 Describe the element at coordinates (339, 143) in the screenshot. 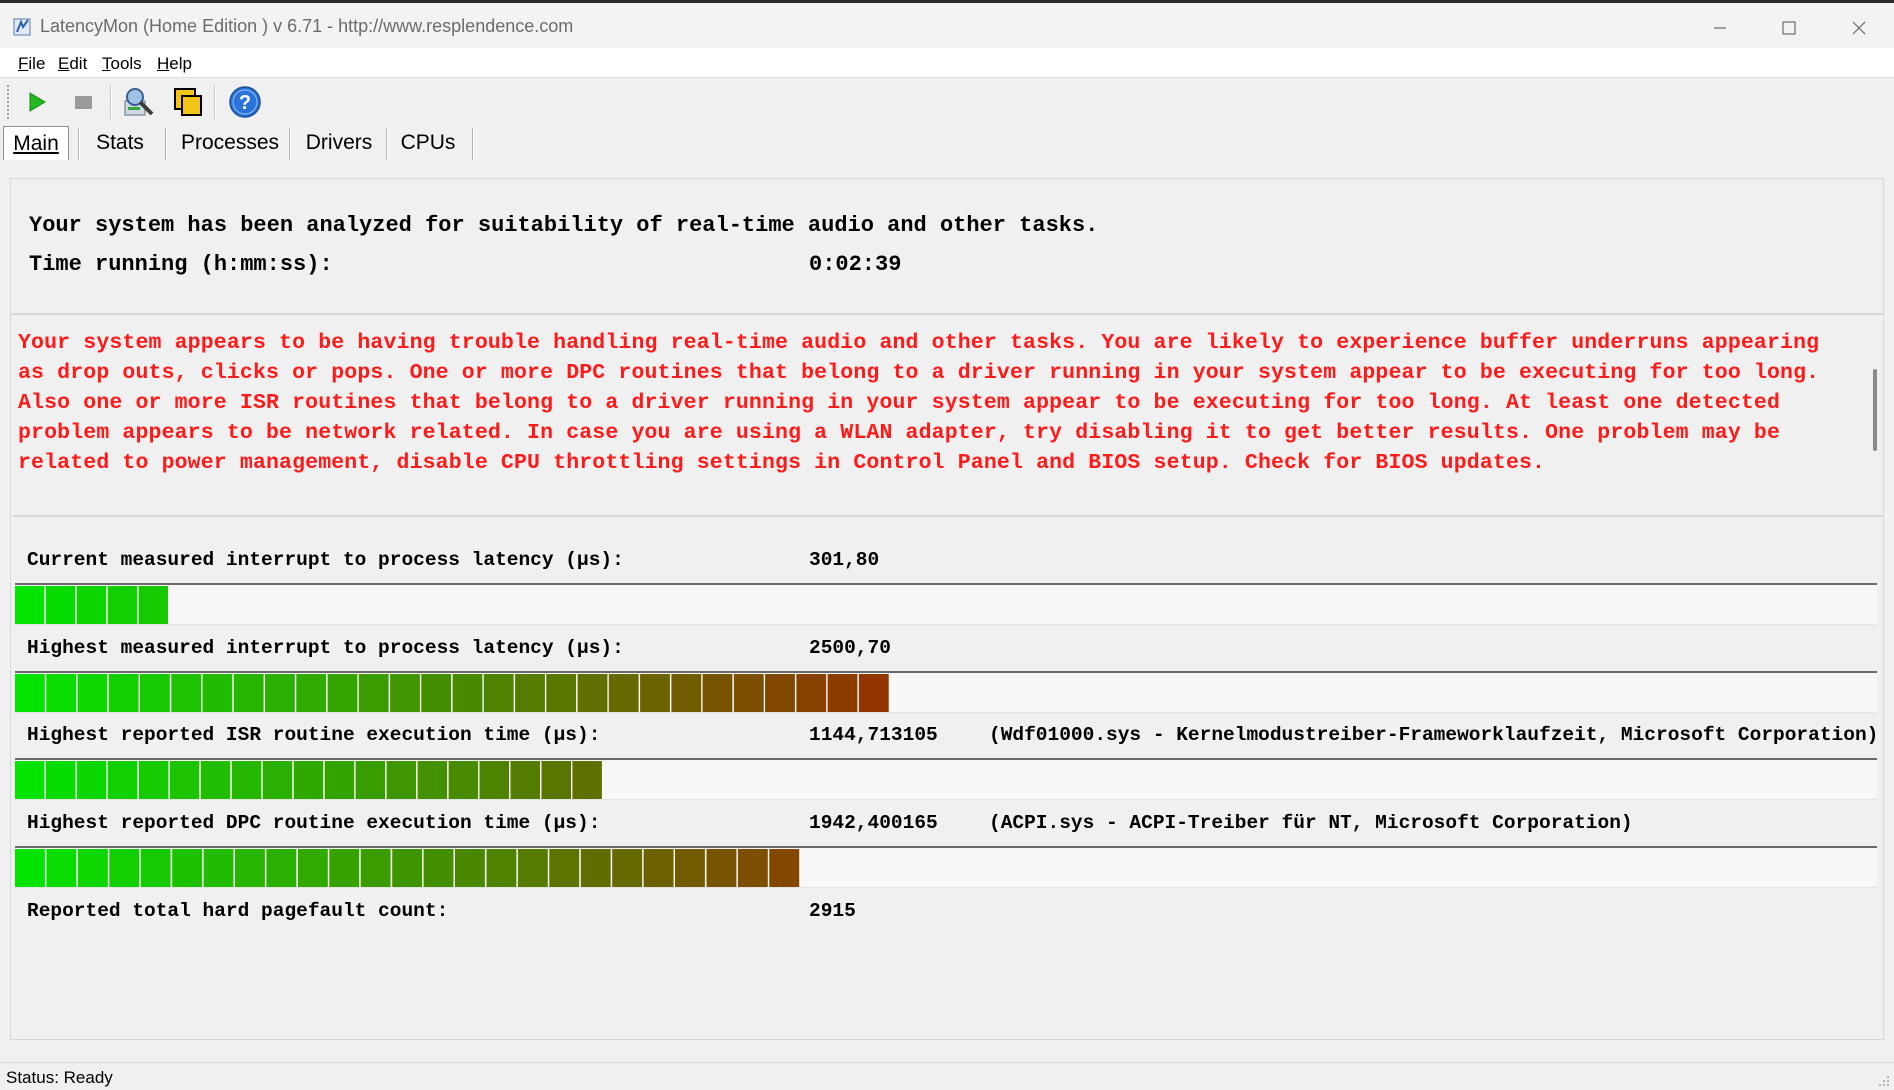

I see `tab-drivers: Drivers` at that location.